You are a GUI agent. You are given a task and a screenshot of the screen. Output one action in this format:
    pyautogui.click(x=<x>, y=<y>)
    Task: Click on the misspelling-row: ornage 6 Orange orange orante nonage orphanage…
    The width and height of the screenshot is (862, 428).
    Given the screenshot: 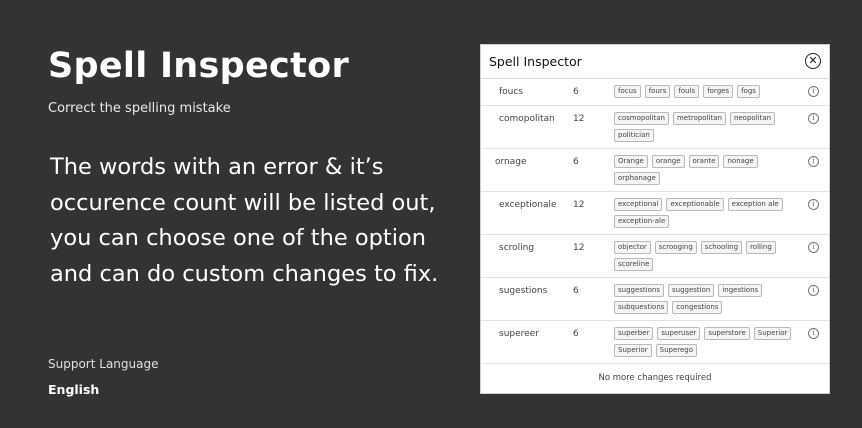 What is the action you would take?
    pyautogui.click(x=655, y=170)
    